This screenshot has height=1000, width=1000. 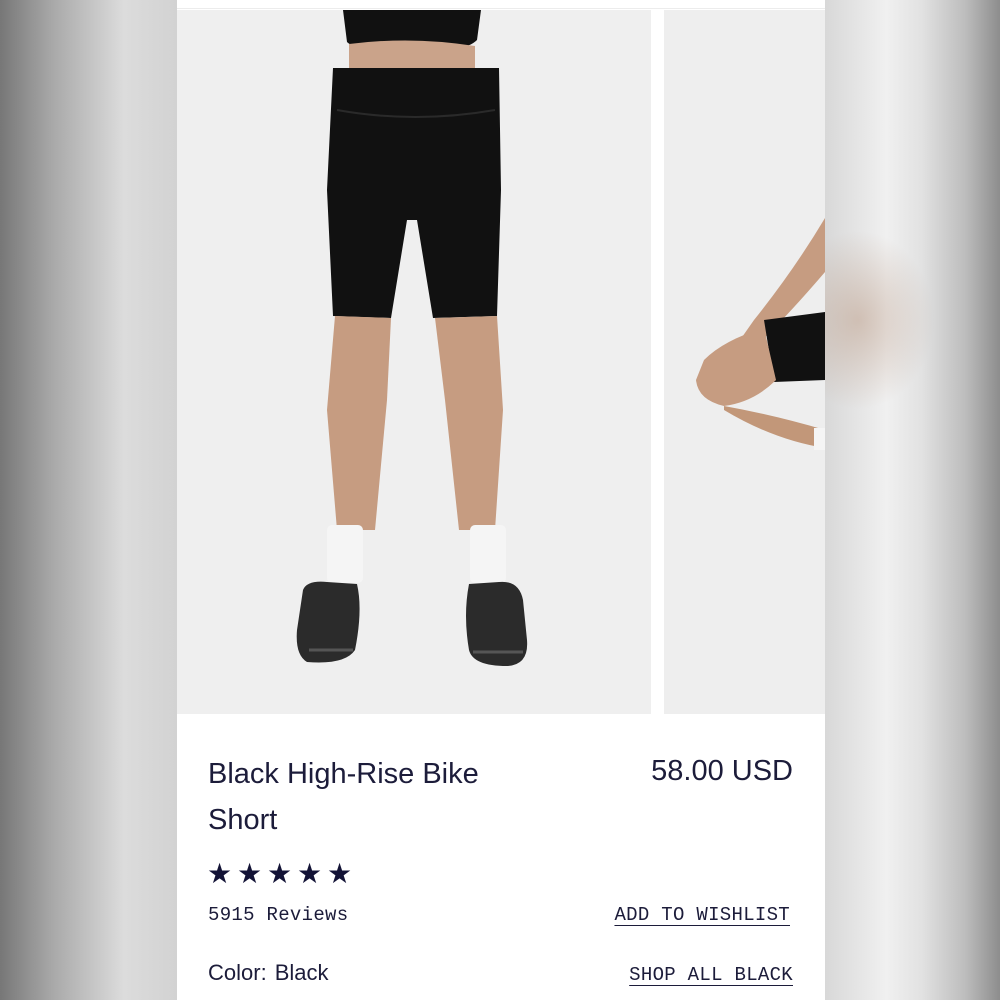 I want to click on rating-stars: ★ ★ ★ ★ ★, so click(x=280, y=873).